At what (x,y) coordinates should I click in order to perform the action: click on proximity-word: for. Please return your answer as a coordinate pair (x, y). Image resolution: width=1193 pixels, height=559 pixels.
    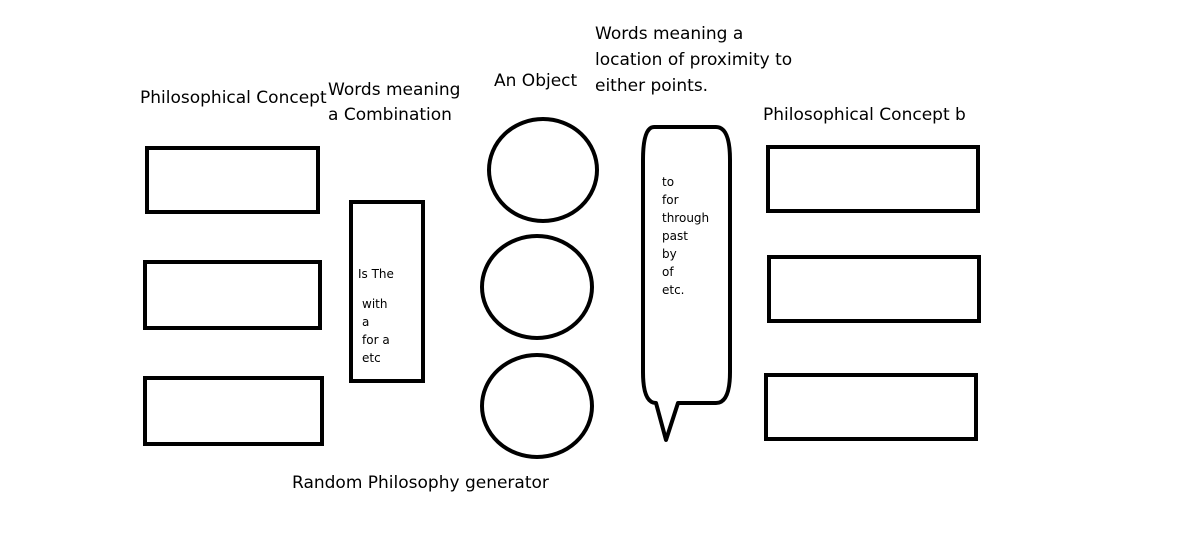
    Looking at the image, I should click on (670, 200).